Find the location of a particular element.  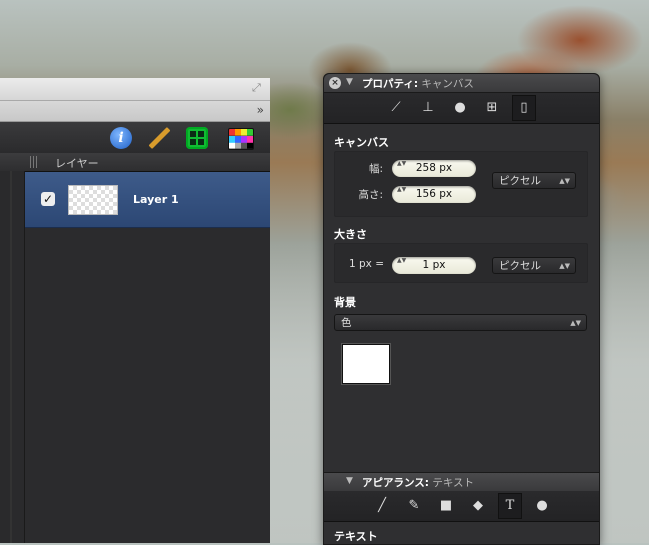

size-section-title: 大きさ is located at coordinates (350, 234).